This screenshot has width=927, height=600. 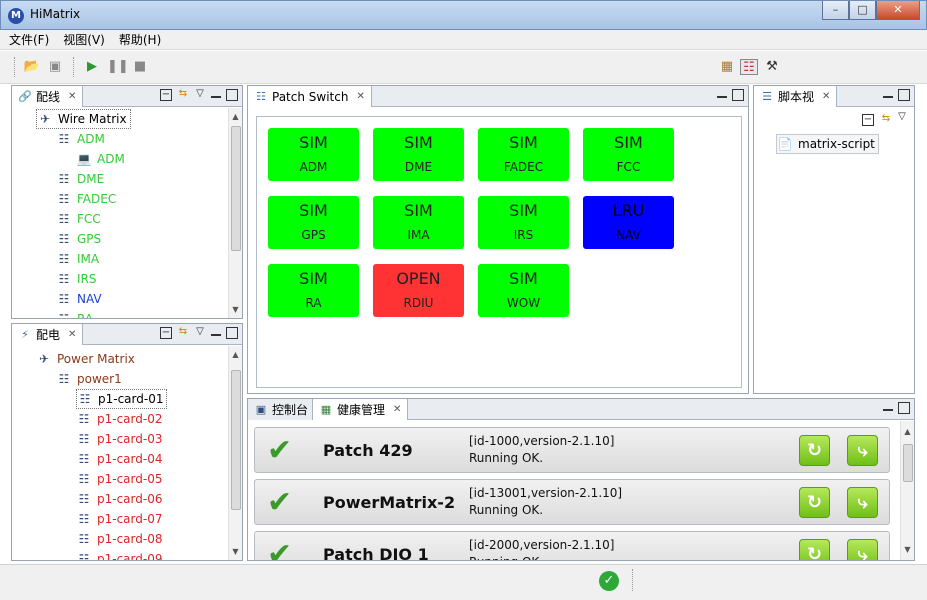 What do you see at coordinates (119, 539) in the screenshot?
I see `tree-item-card: ☷ p1-card-08` at bounding box center [119, 539].